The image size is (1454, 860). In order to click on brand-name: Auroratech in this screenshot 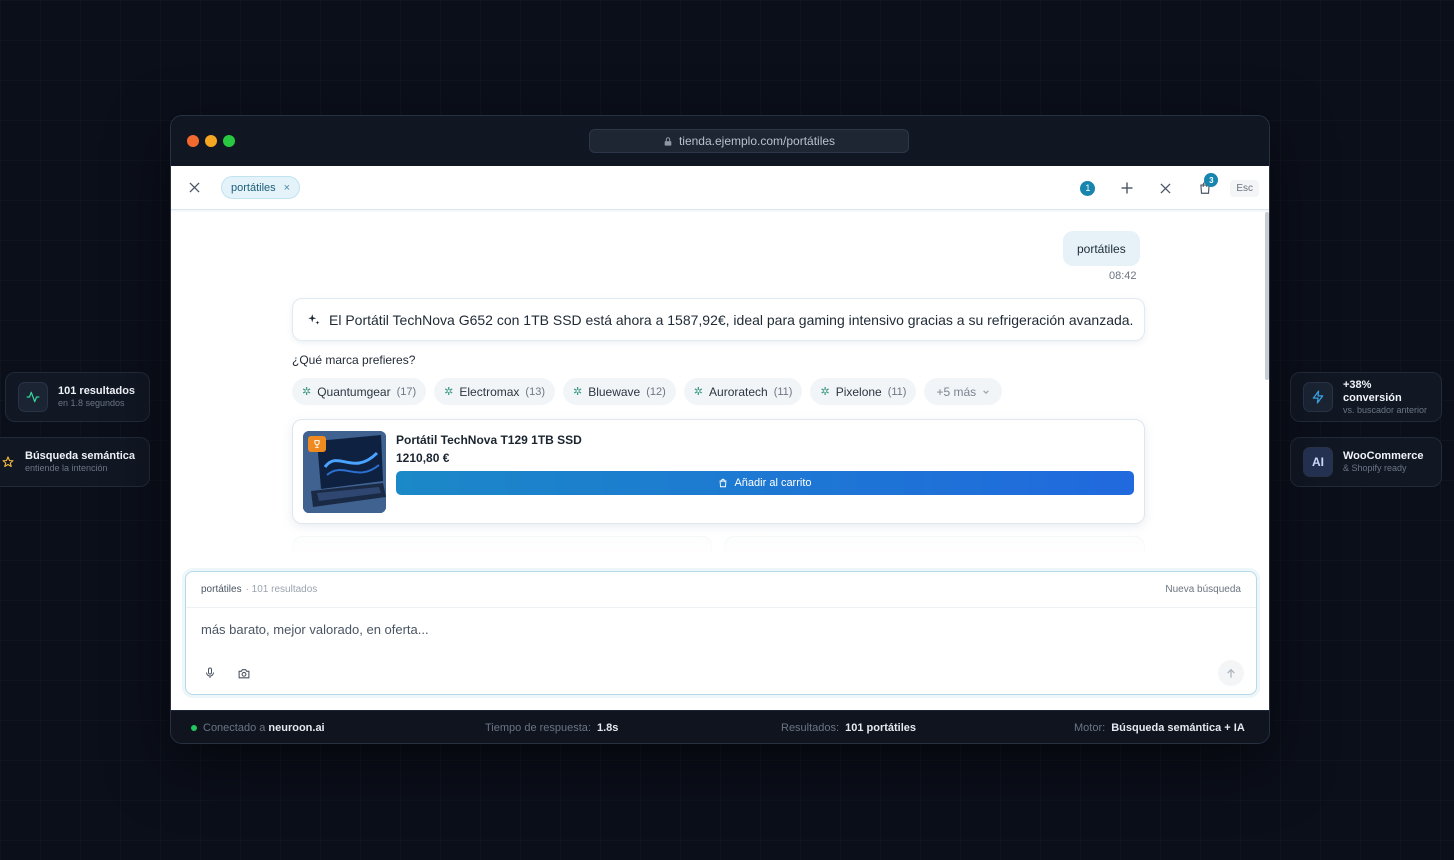, I will do `click(738, 391)`.